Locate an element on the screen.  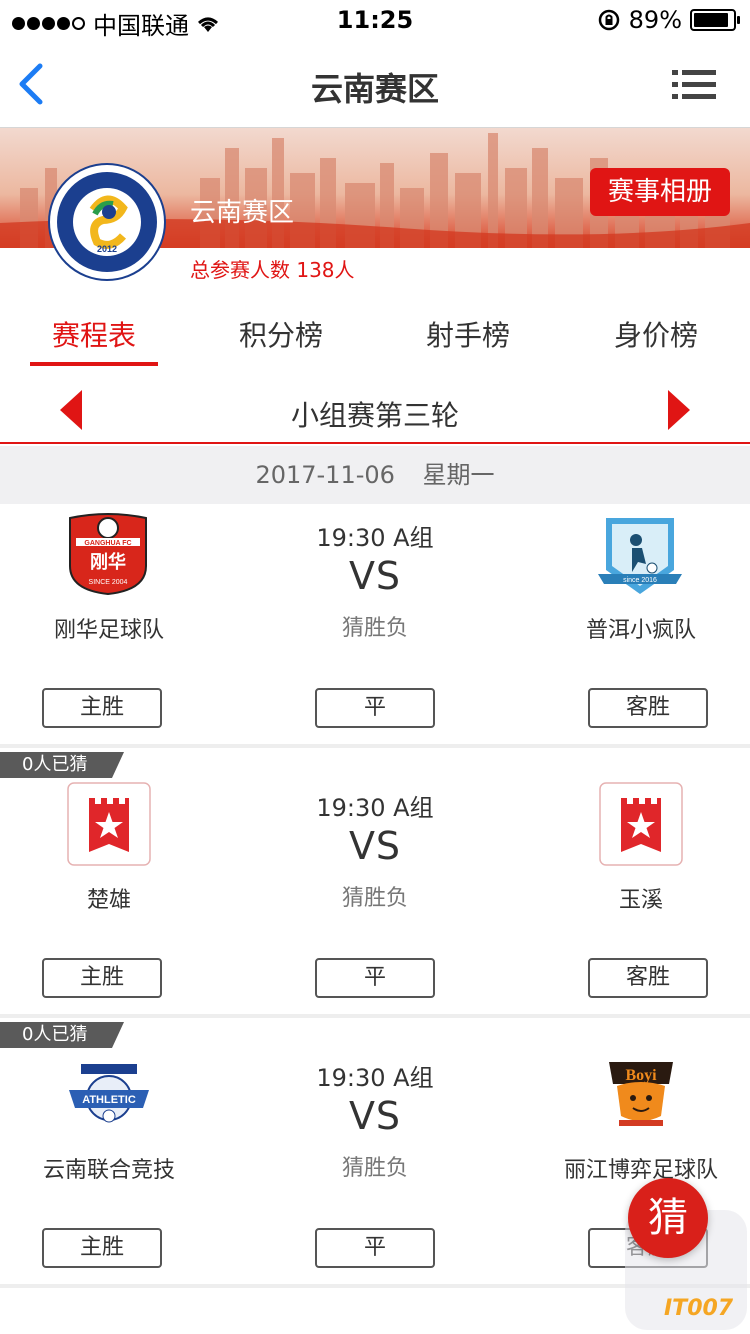
match-weekday: 星期一 is located at coordinates (458, 475).